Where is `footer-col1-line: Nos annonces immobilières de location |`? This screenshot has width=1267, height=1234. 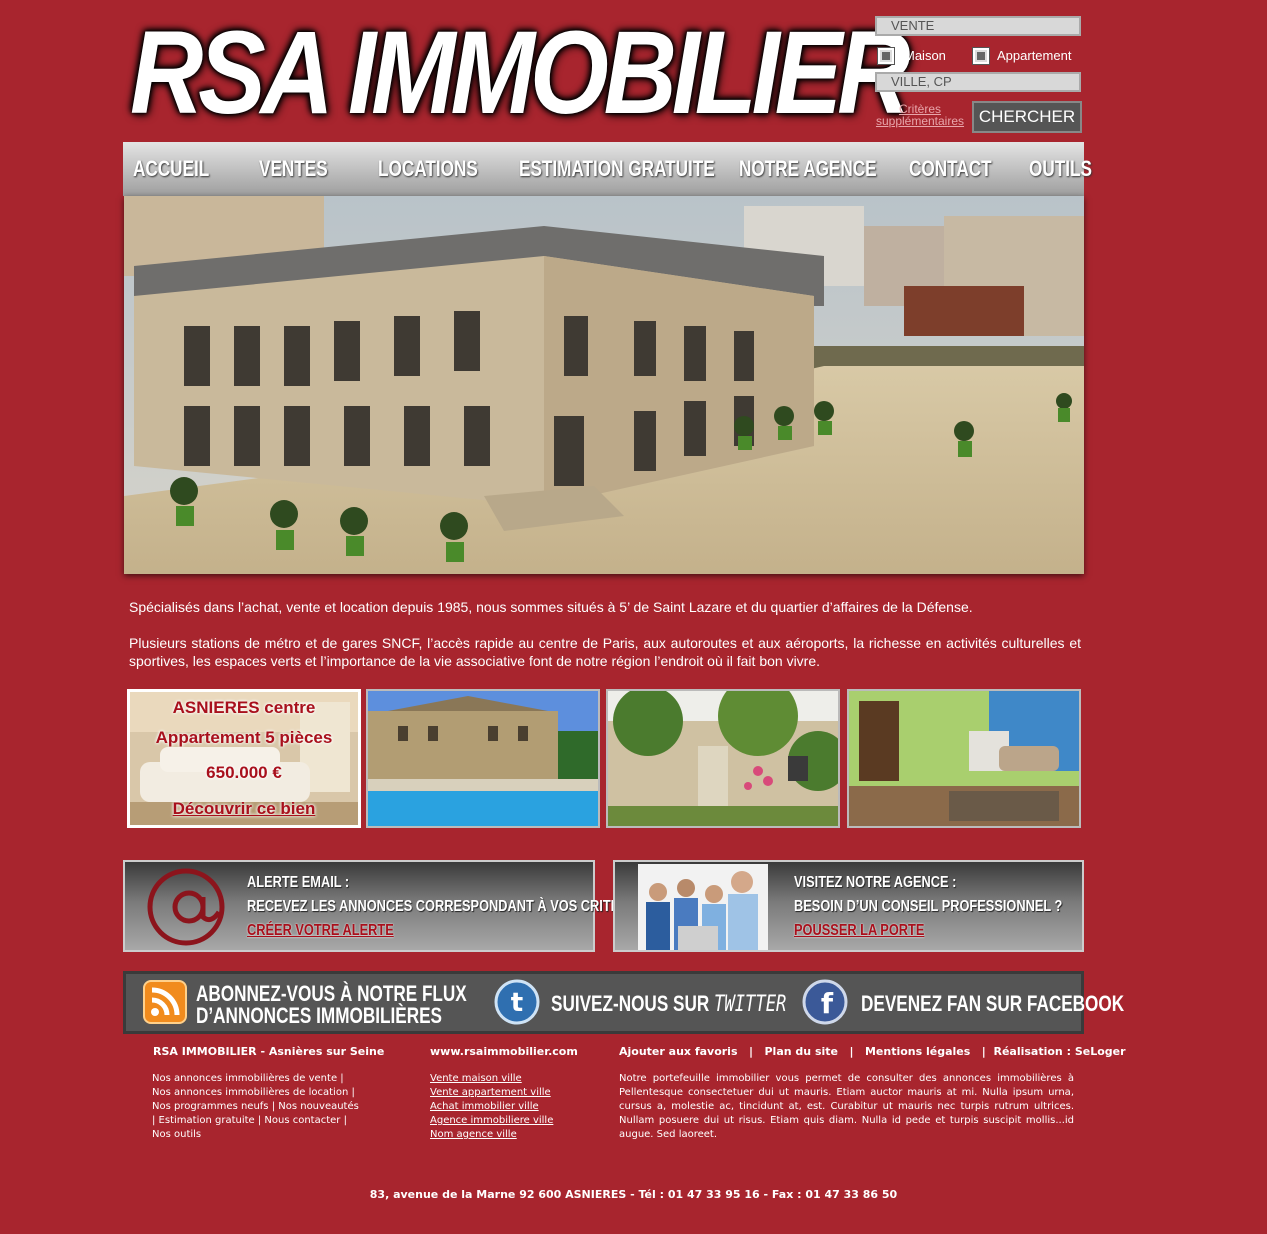 footer-col1-line: Nos annonces immobilières de location | is located at coordinates (262, 1093).